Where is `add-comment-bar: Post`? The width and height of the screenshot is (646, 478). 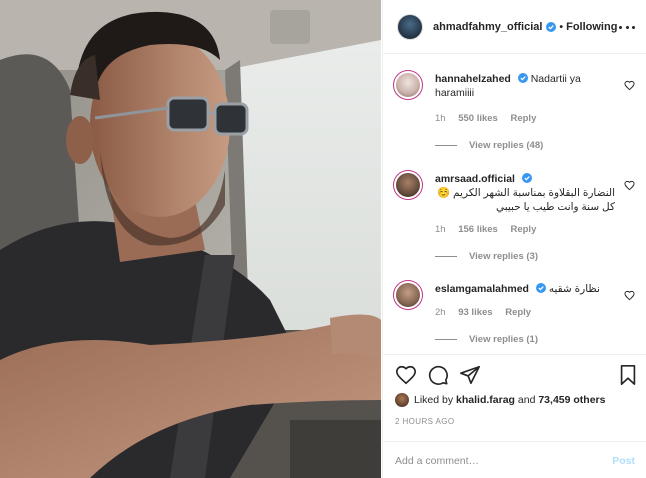 add-comment-bar: Post is located at coordinates (514, 459).